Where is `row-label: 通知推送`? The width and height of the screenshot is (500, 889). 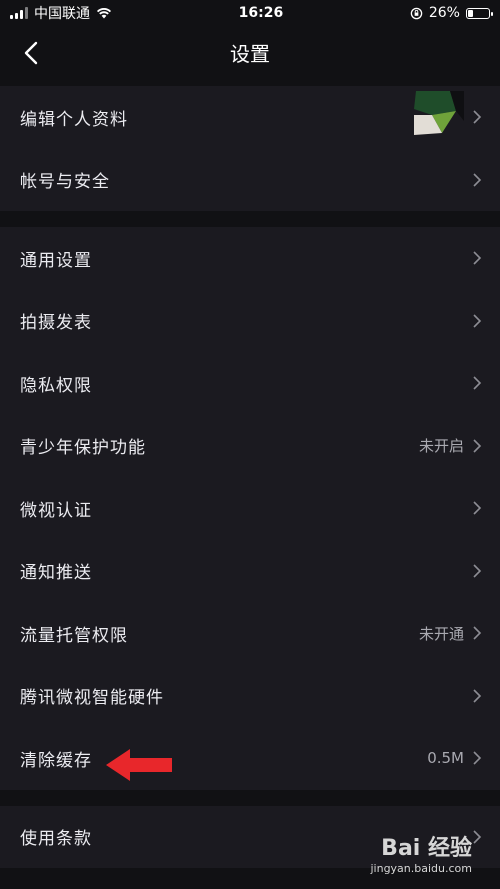 row-label: 通知推送 is located at coordinates (56, 573).